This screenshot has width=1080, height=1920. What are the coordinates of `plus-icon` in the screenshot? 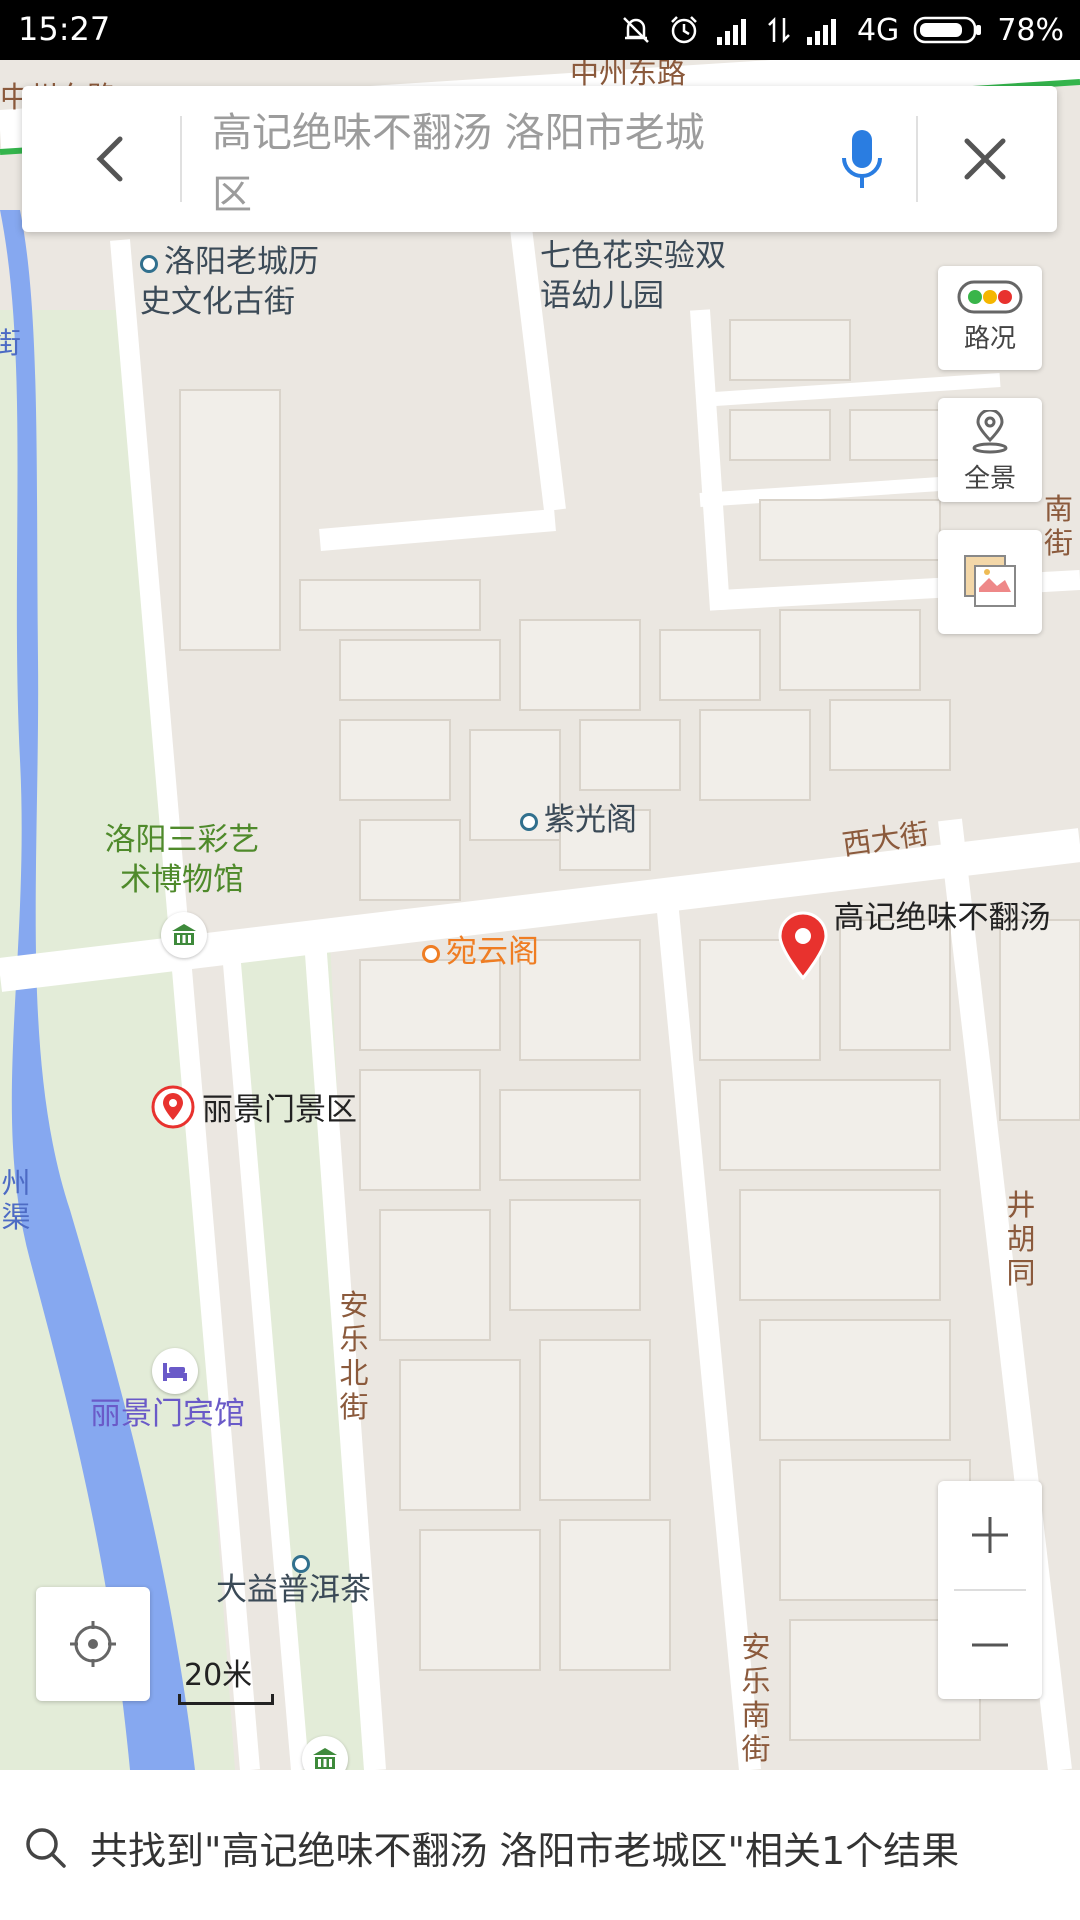 It's located at (990, 1535).